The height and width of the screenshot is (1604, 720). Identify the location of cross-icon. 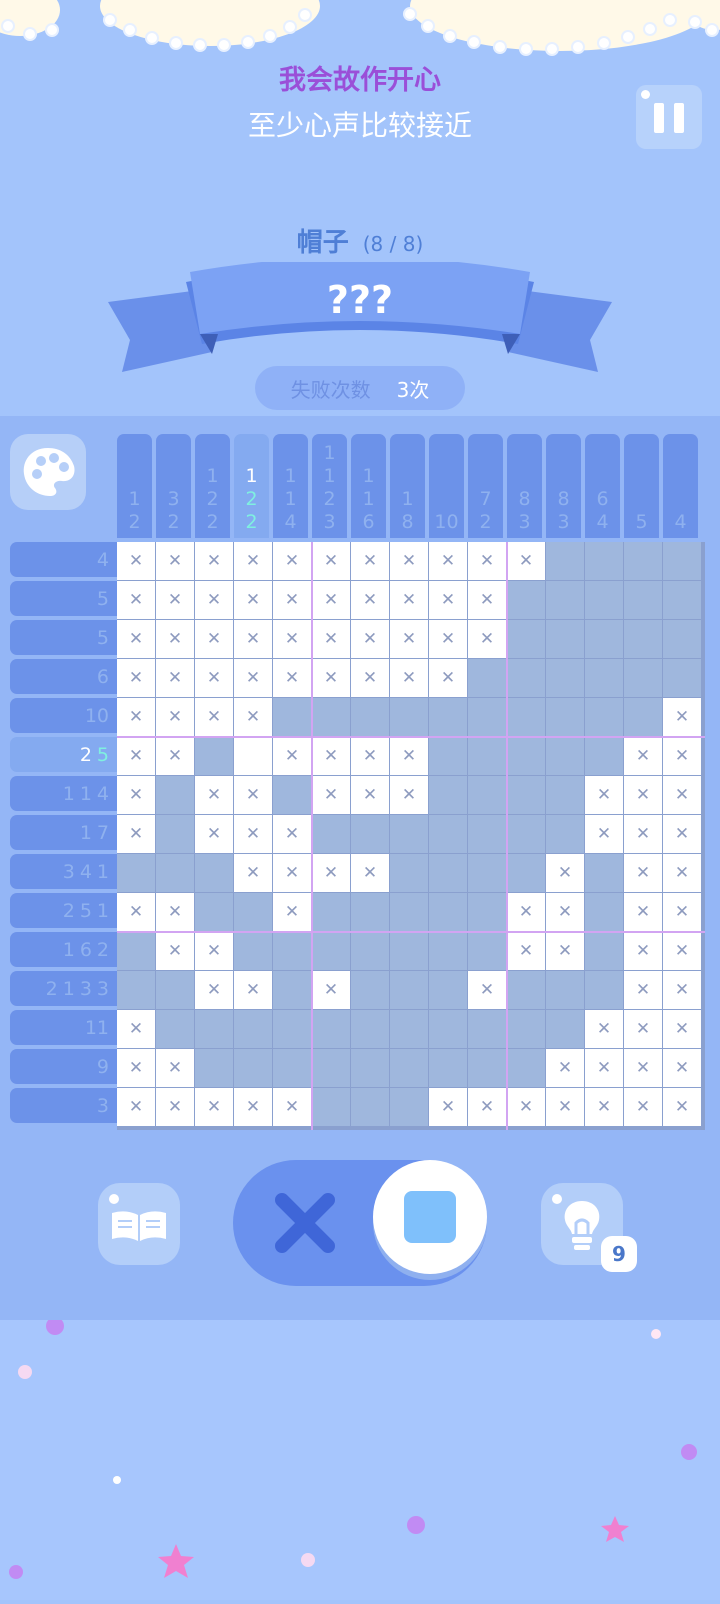
(305, 1223).